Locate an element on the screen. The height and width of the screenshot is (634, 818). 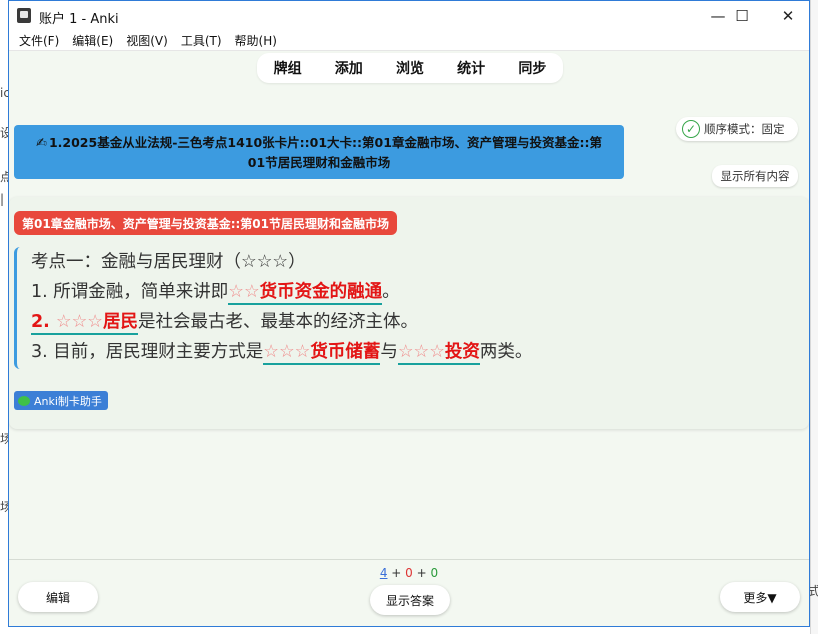
line-text: 两类。 is located at coordinates (506, 352).